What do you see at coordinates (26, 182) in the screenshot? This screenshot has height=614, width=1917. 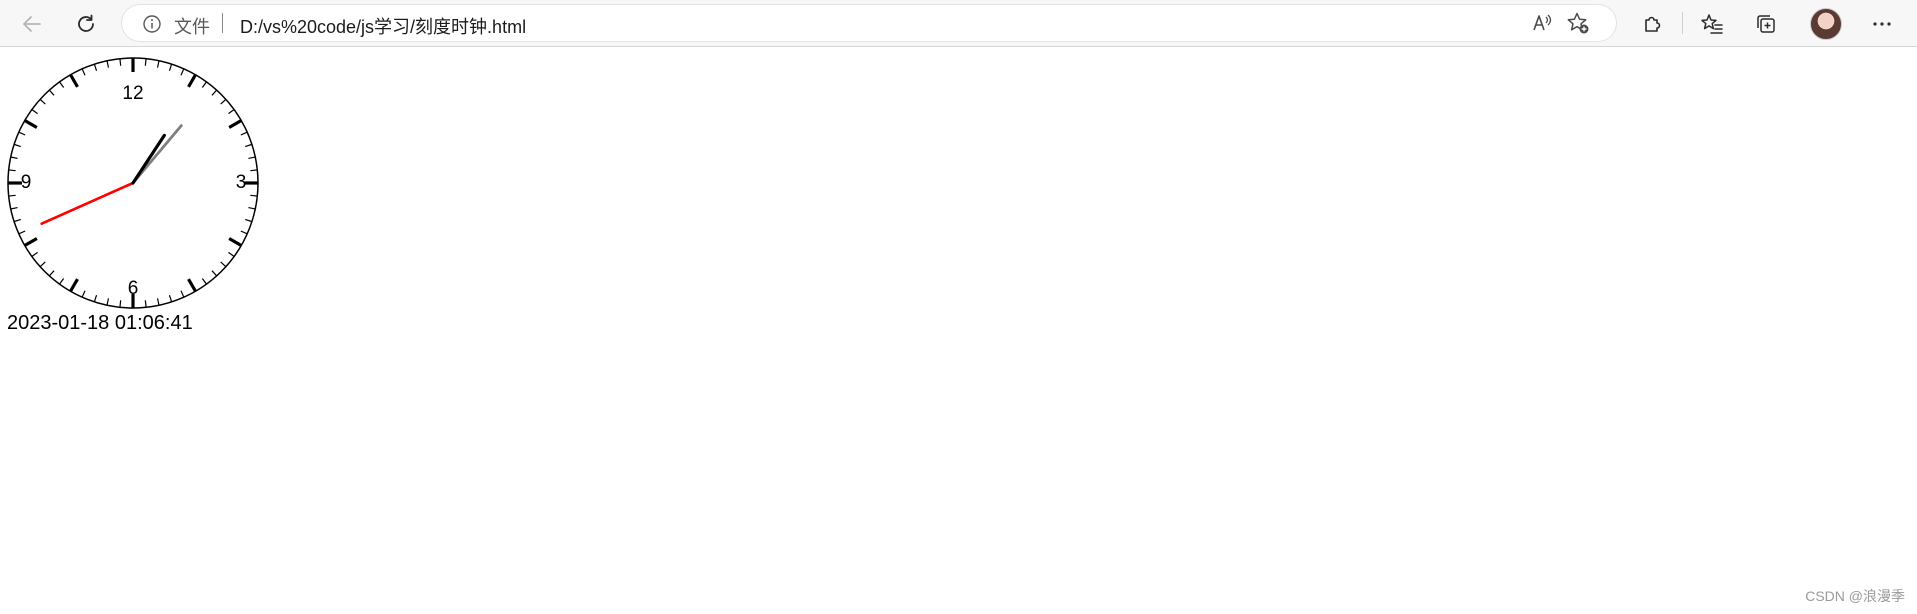 I see `numeral-9: 9` at bounding box center [26, 182].